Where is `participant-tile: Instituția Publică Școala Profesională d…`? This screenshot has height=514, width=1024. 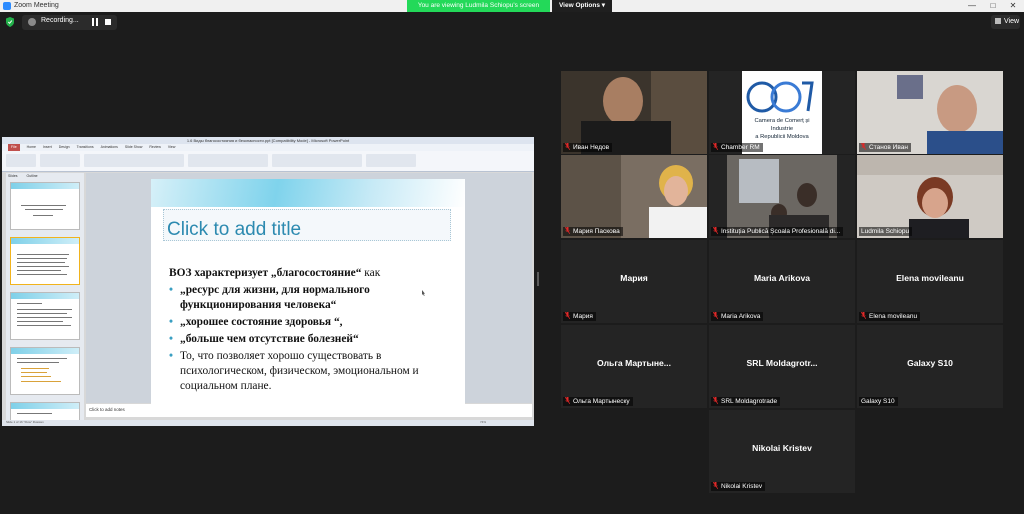 participant-tile: Instituția Publică Școala Profesională d… is located at coordinates (782, 196).